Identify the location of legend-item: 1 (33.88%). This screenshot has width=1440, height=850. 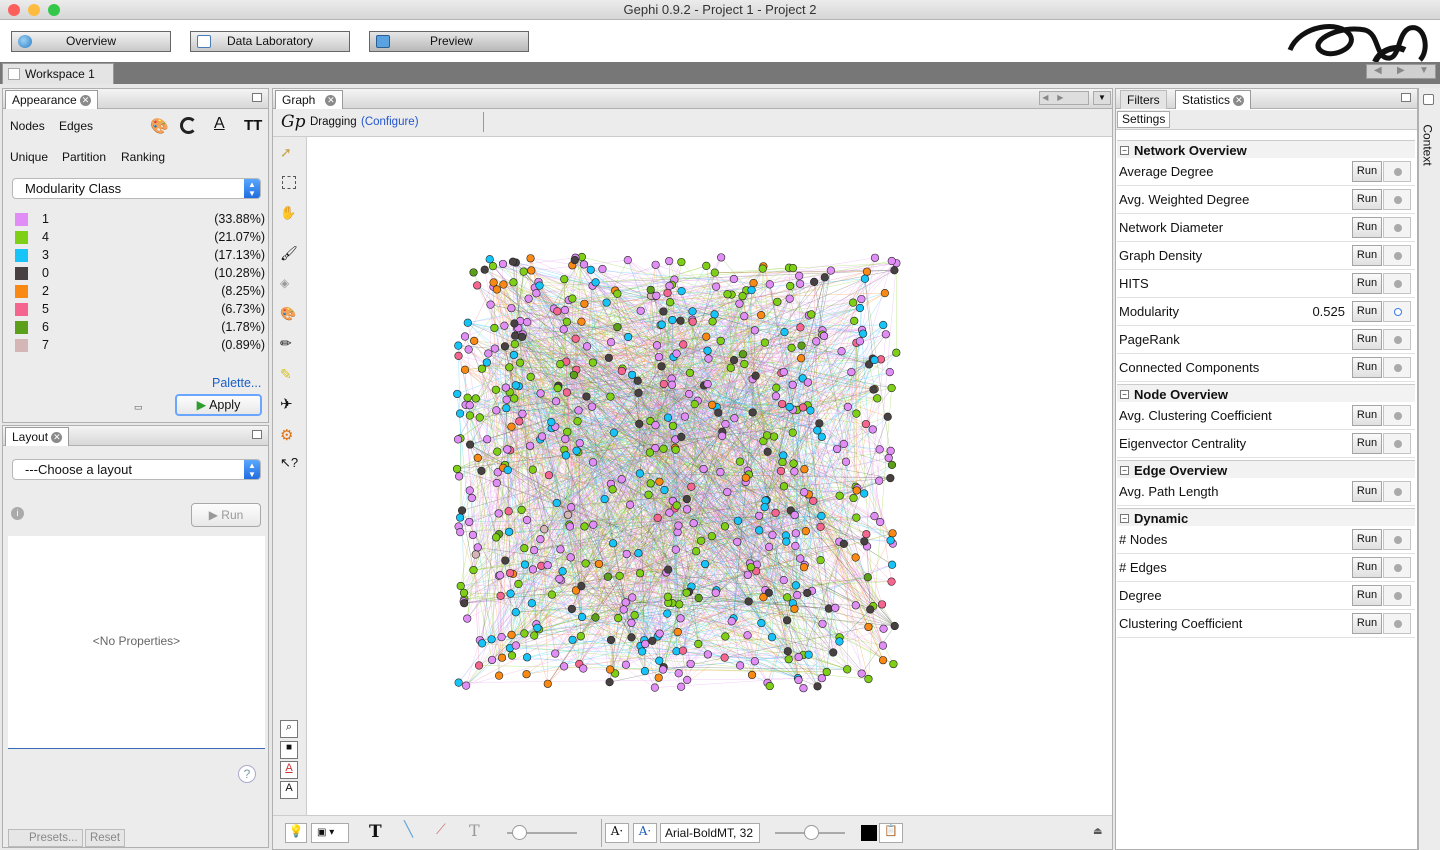
(140, 219).